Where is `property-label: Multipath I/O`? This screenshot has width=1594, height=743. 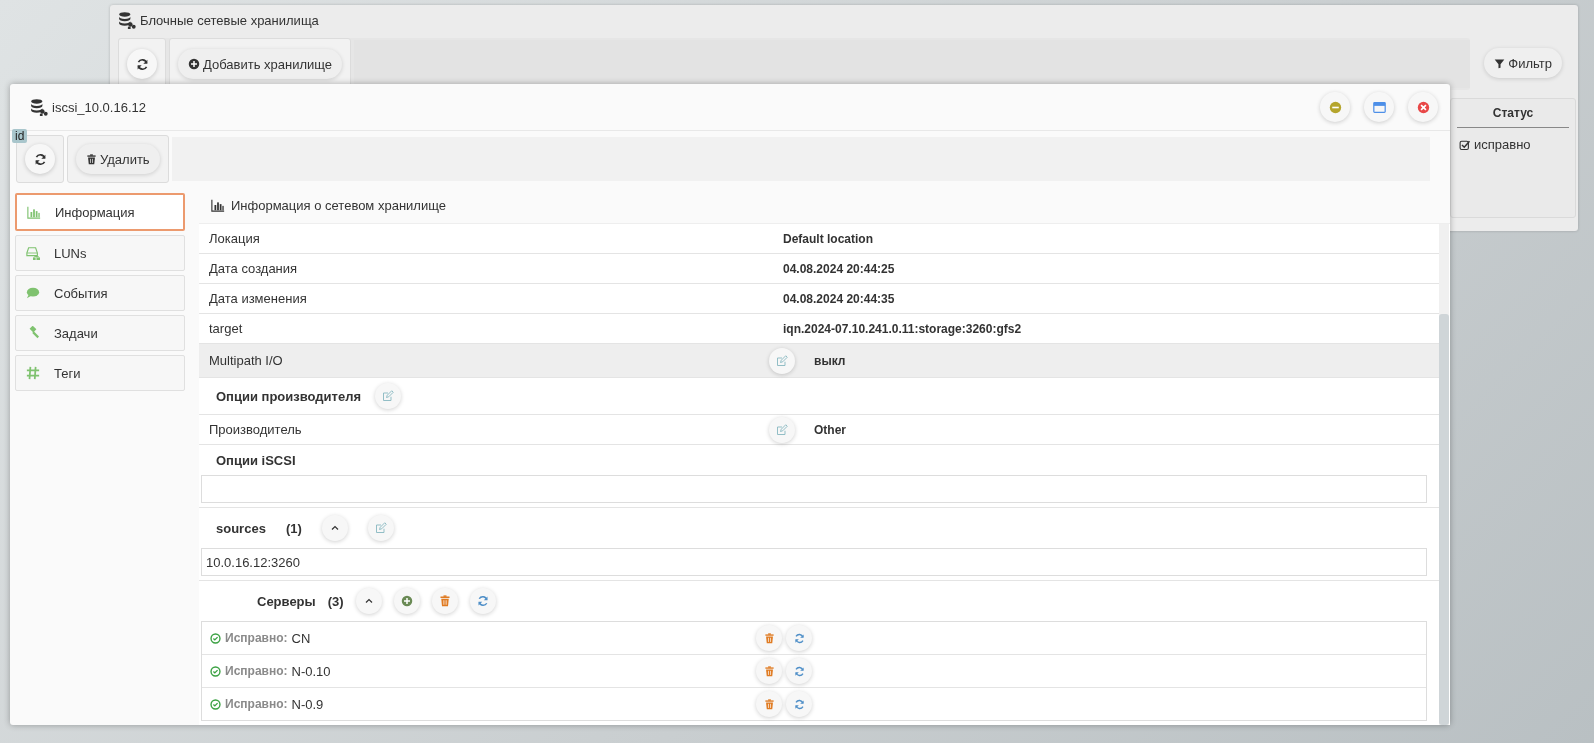 property-label: Multipath I/O is located at coordinates (246, 360).